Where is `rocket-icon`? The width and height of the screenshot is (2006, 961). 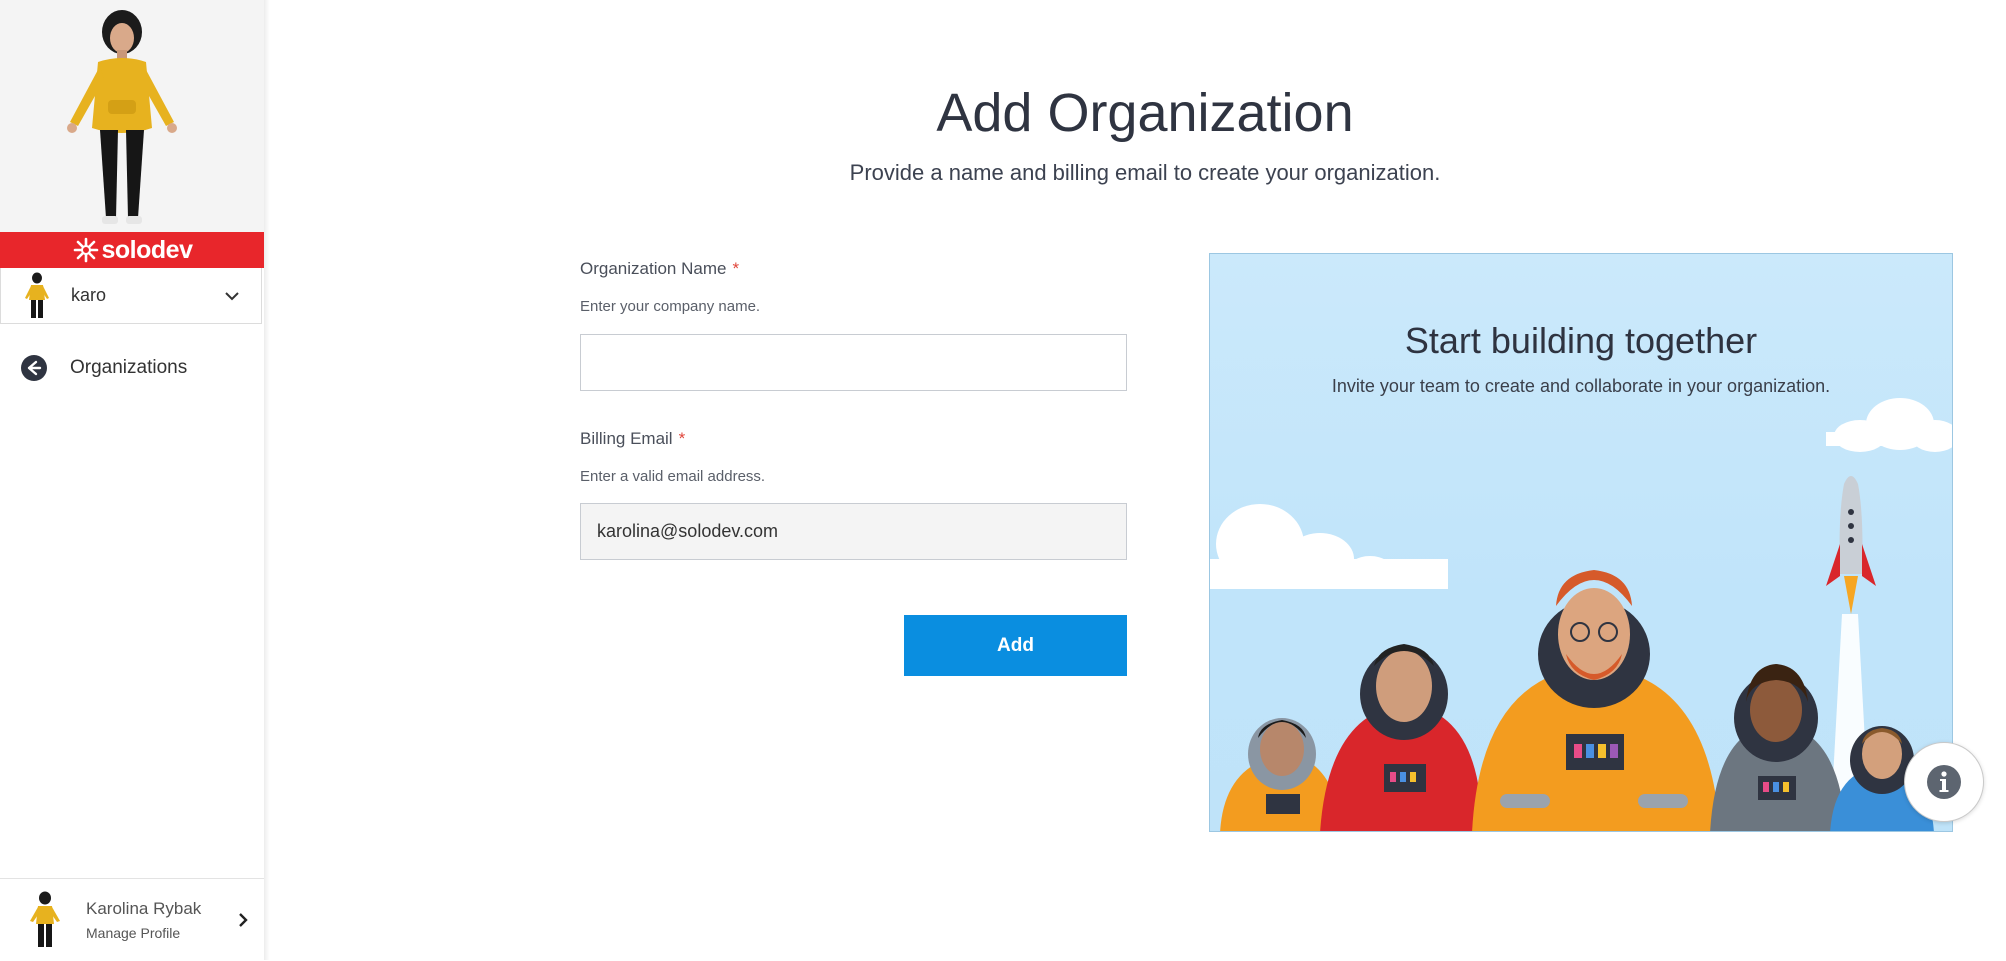
rocket-icon is located at coordinates (1851, 545).